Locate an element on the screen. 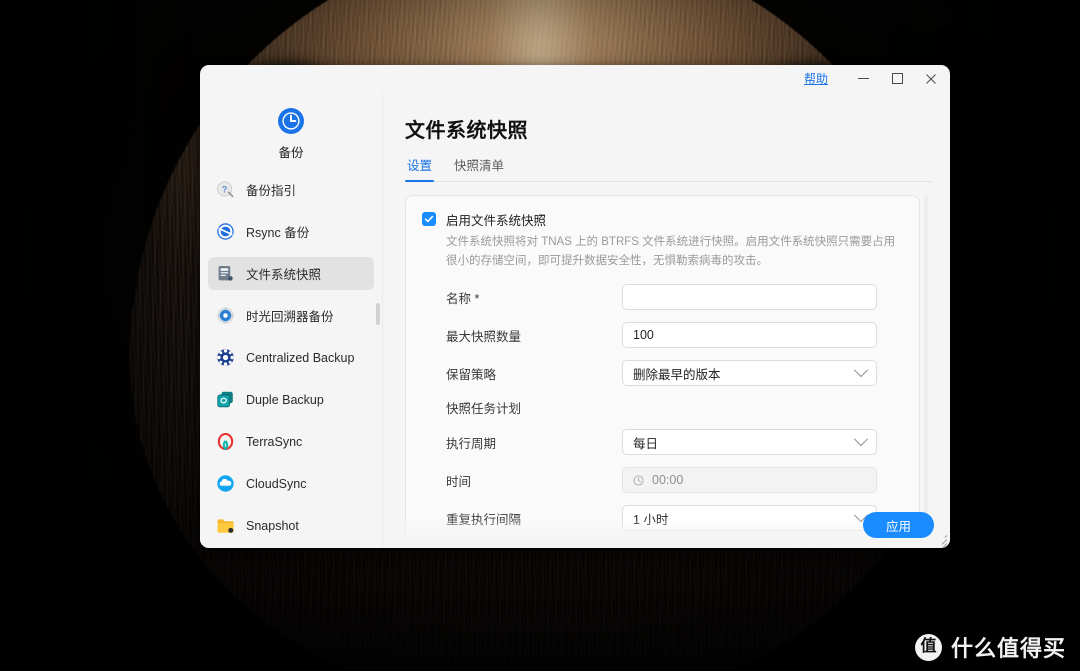  field-row-frequency: 执行周期 每日 is located at coordinates (662, 442).